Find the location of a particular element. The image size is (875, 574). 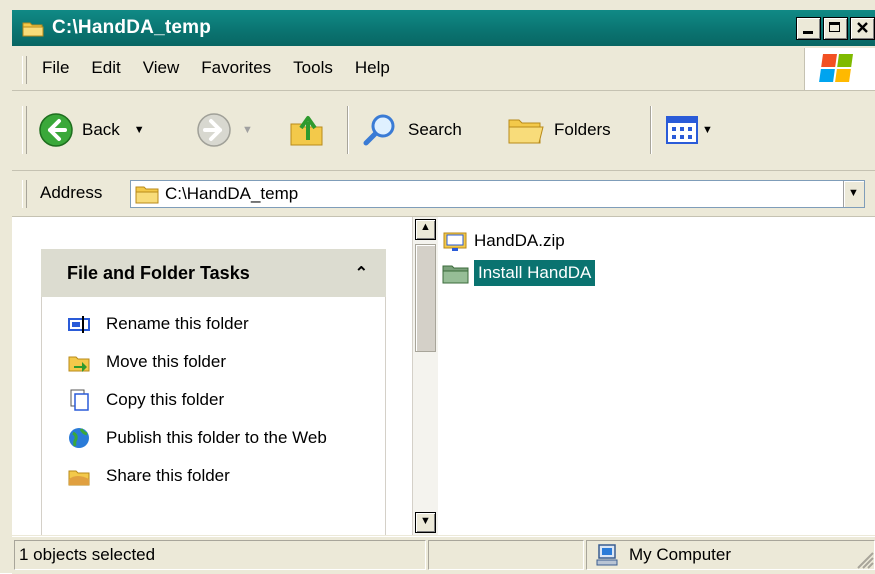

address-field: C:\HandDA_temp ▼ is located at coordinates (497, 194).